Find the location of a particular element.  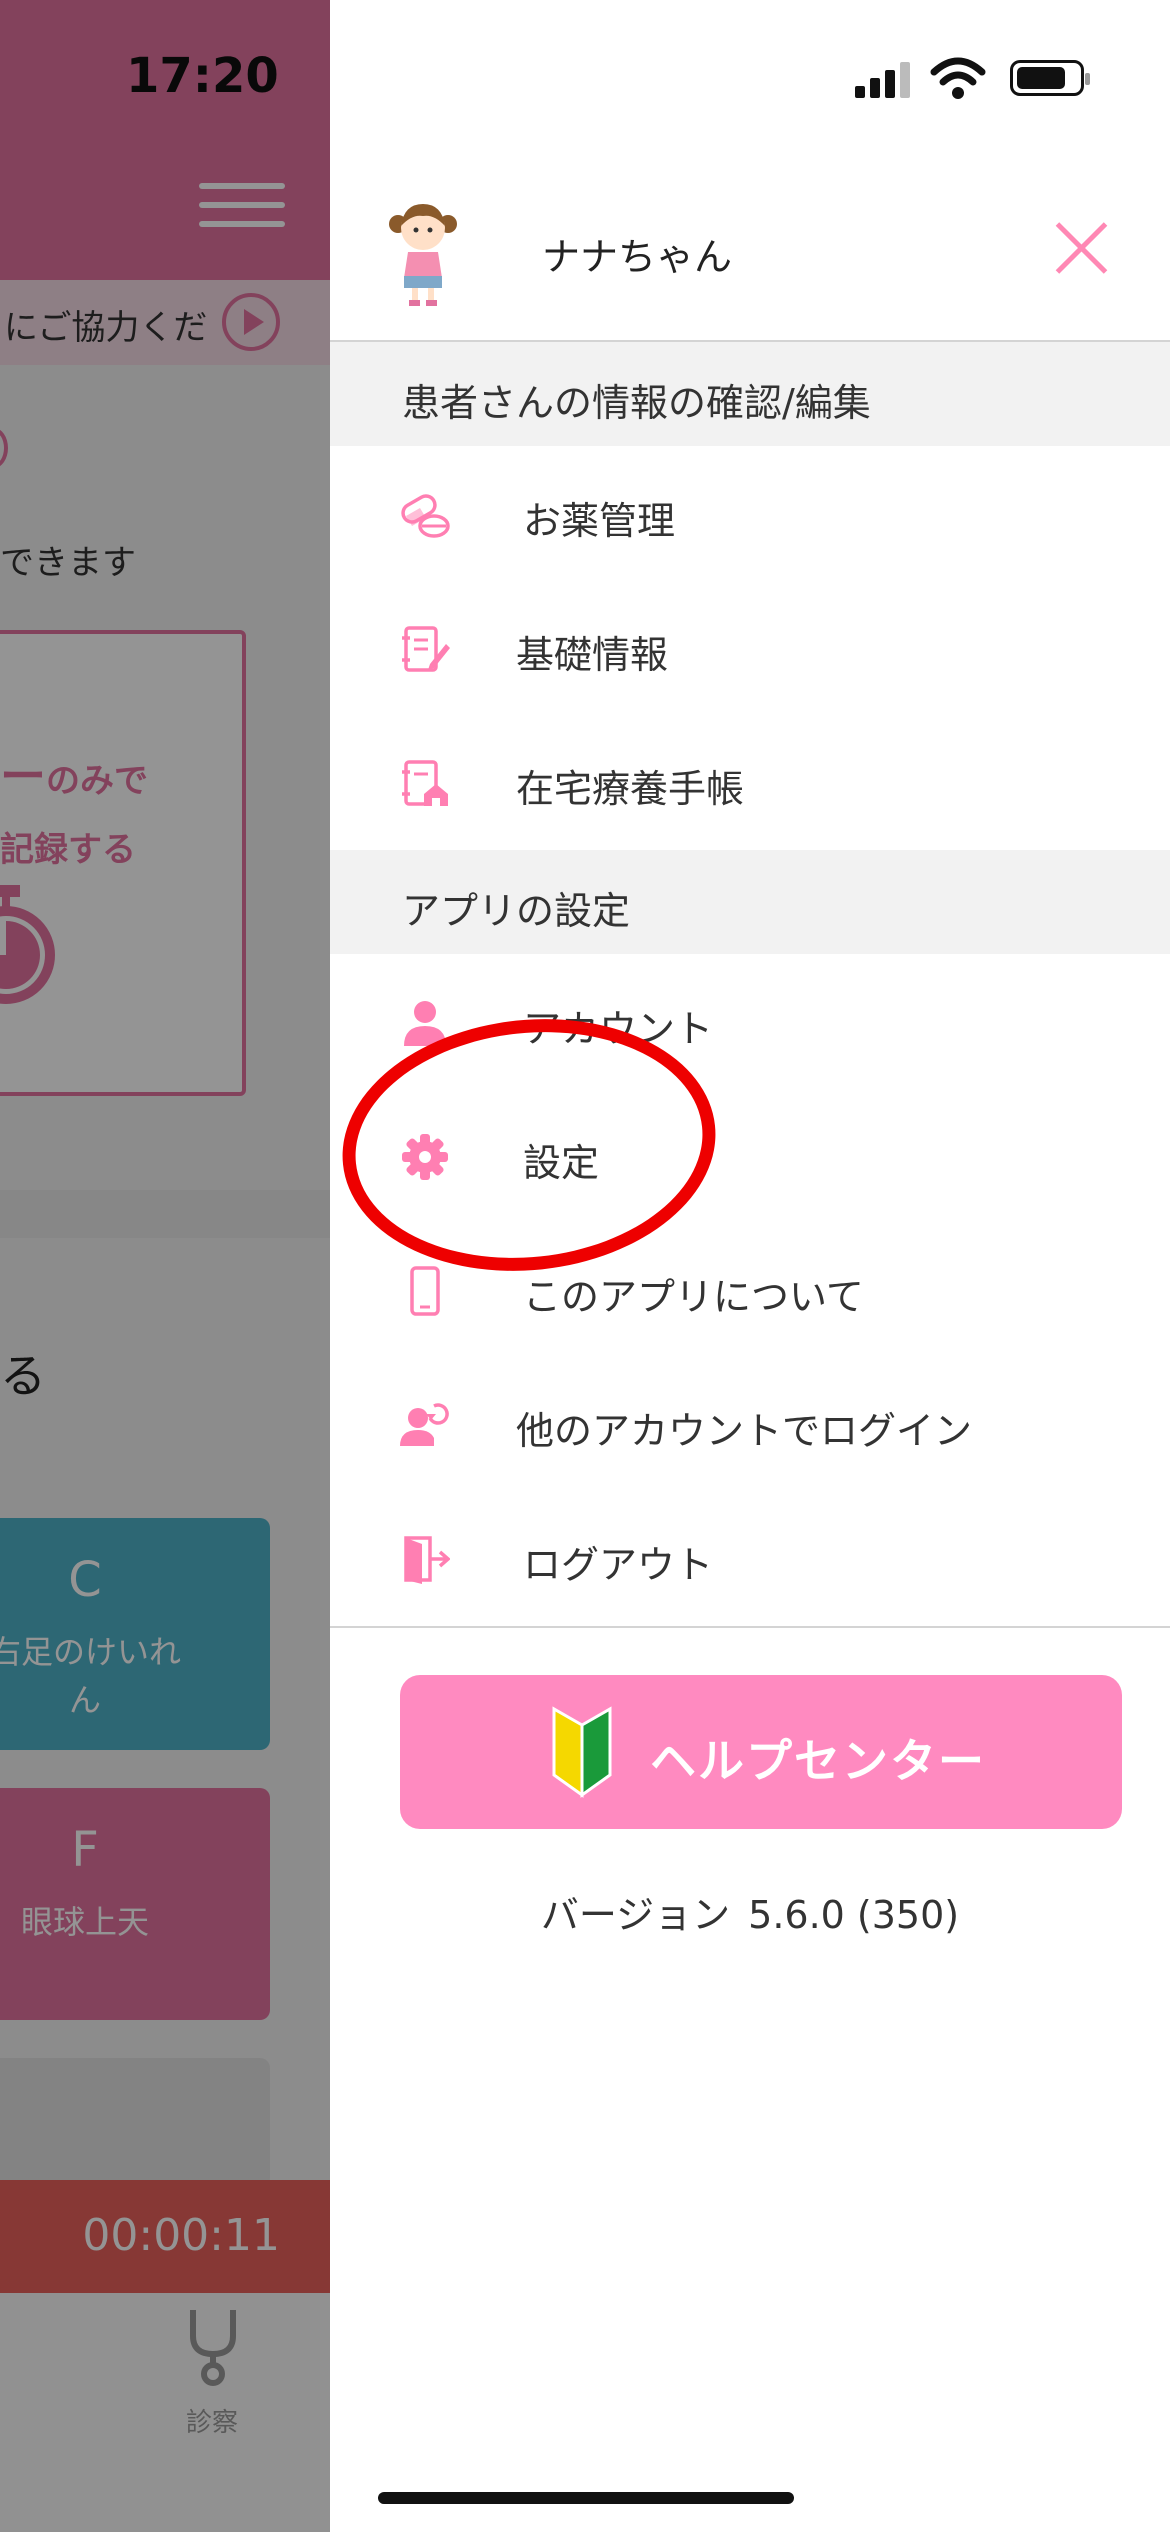

notebook-pen-icon is located at coordinates (426, 649).